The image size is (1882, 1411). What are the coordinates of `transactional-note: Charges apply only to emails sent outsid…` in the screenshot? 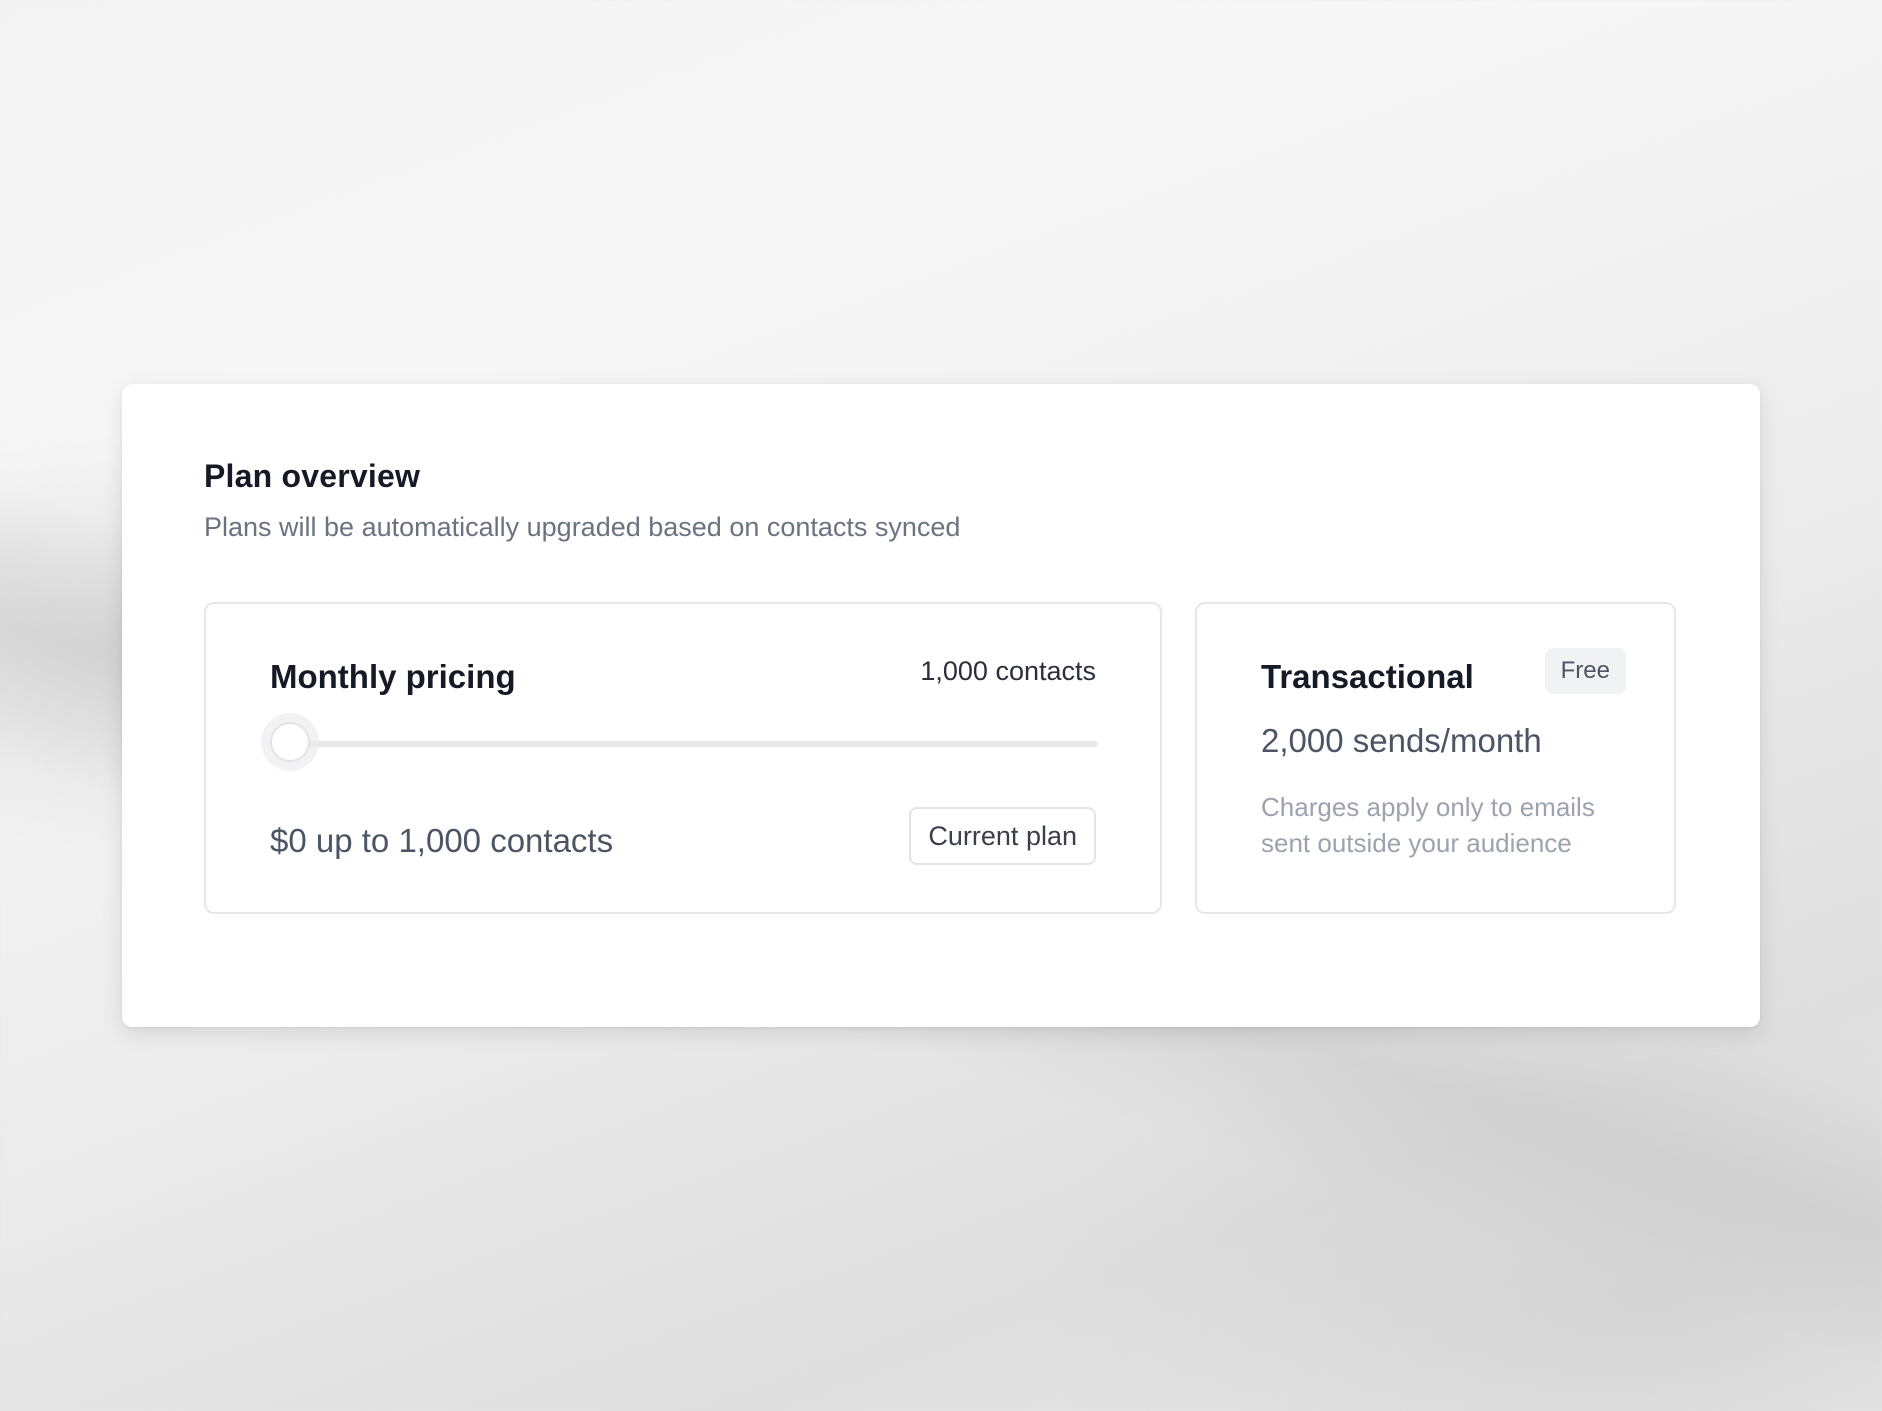 It's located at (1428, 825).